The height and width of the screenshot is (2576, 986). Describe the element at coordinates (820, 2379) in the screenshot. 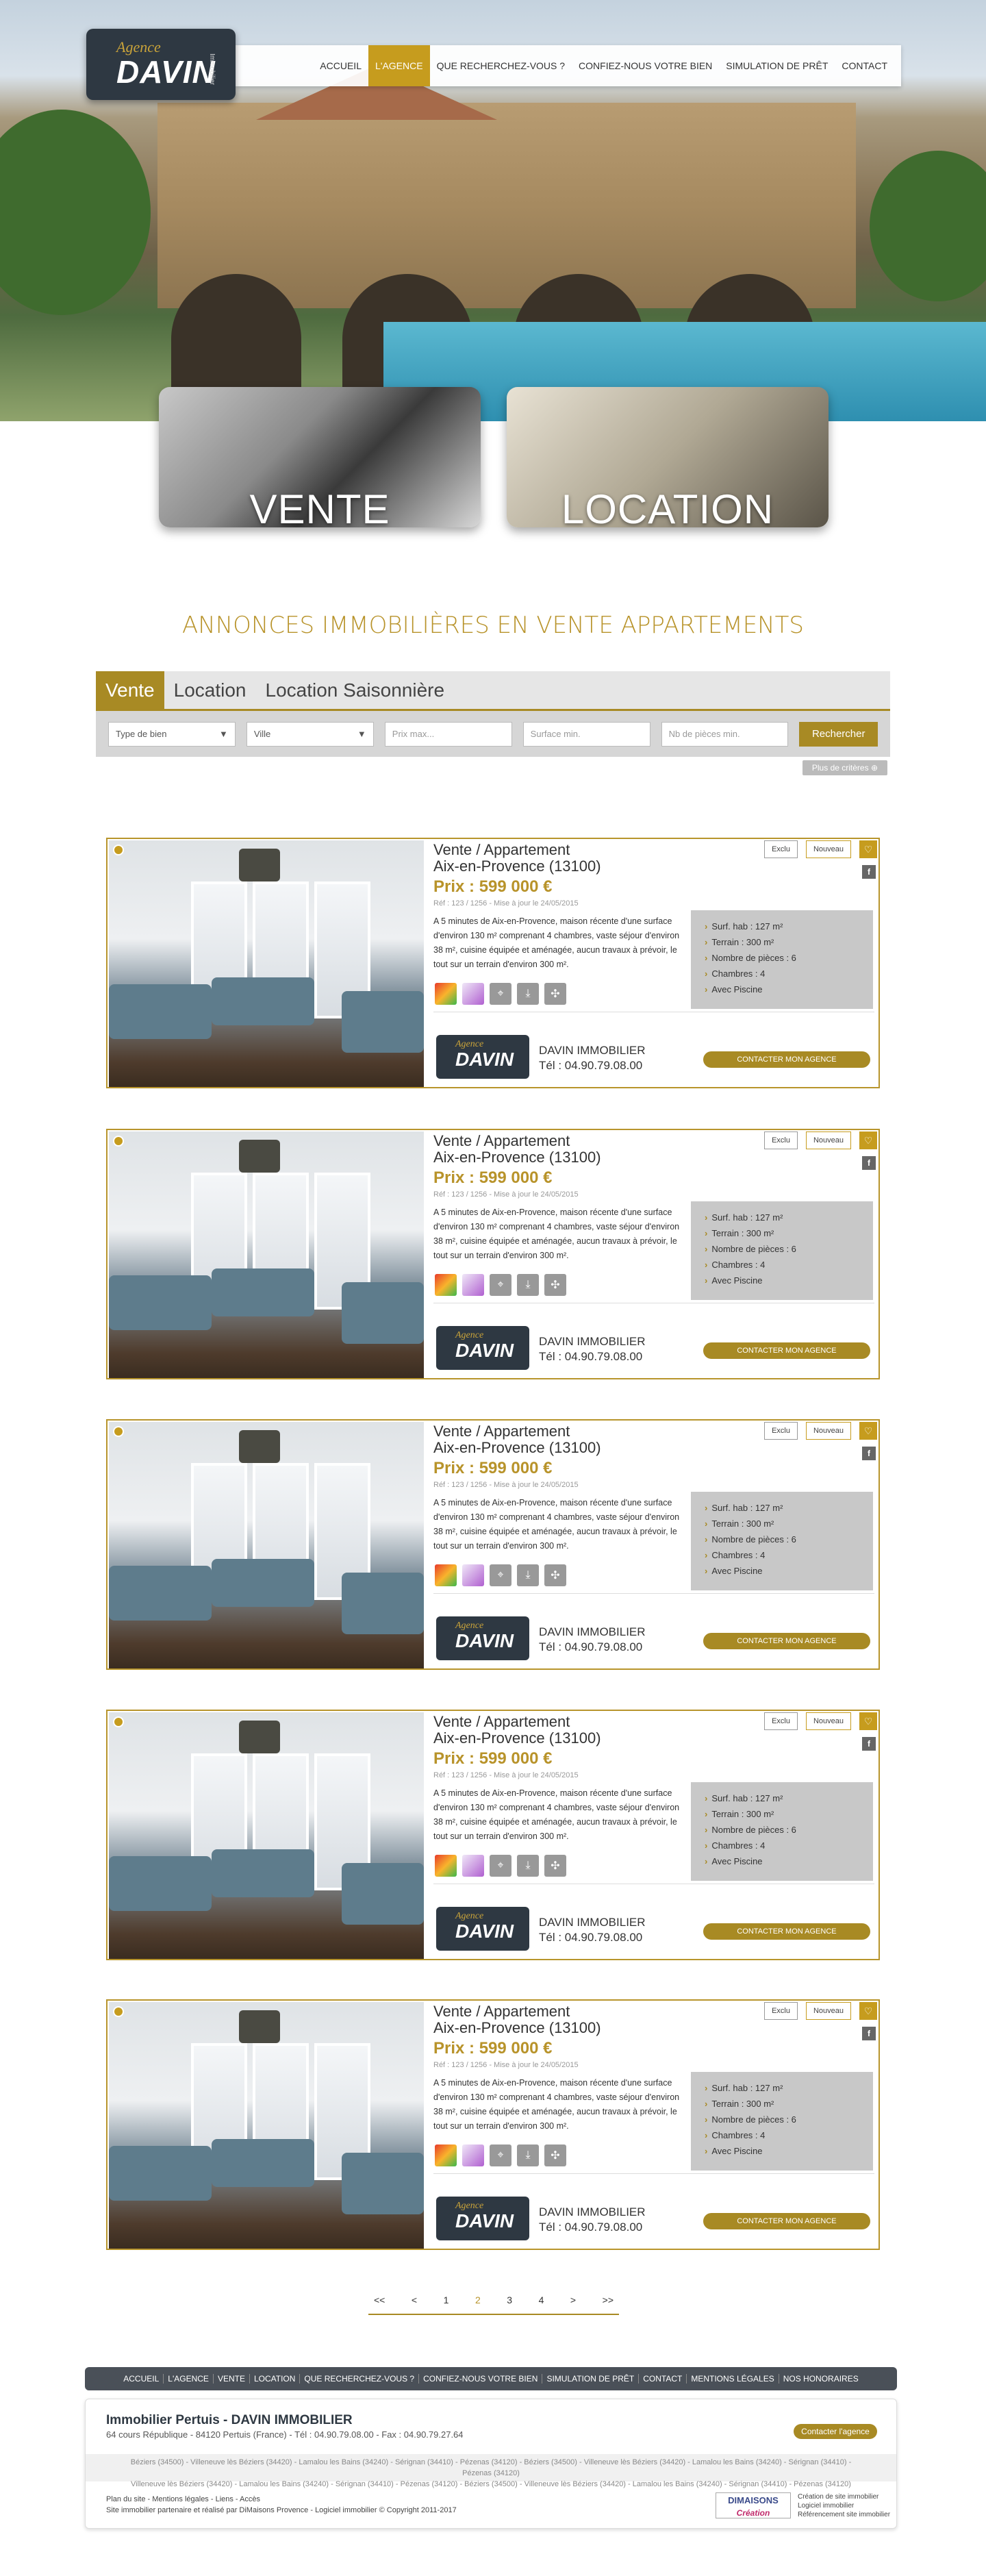

I see `footer-nav-honoraires: NOS HONORAIRES` at that location.